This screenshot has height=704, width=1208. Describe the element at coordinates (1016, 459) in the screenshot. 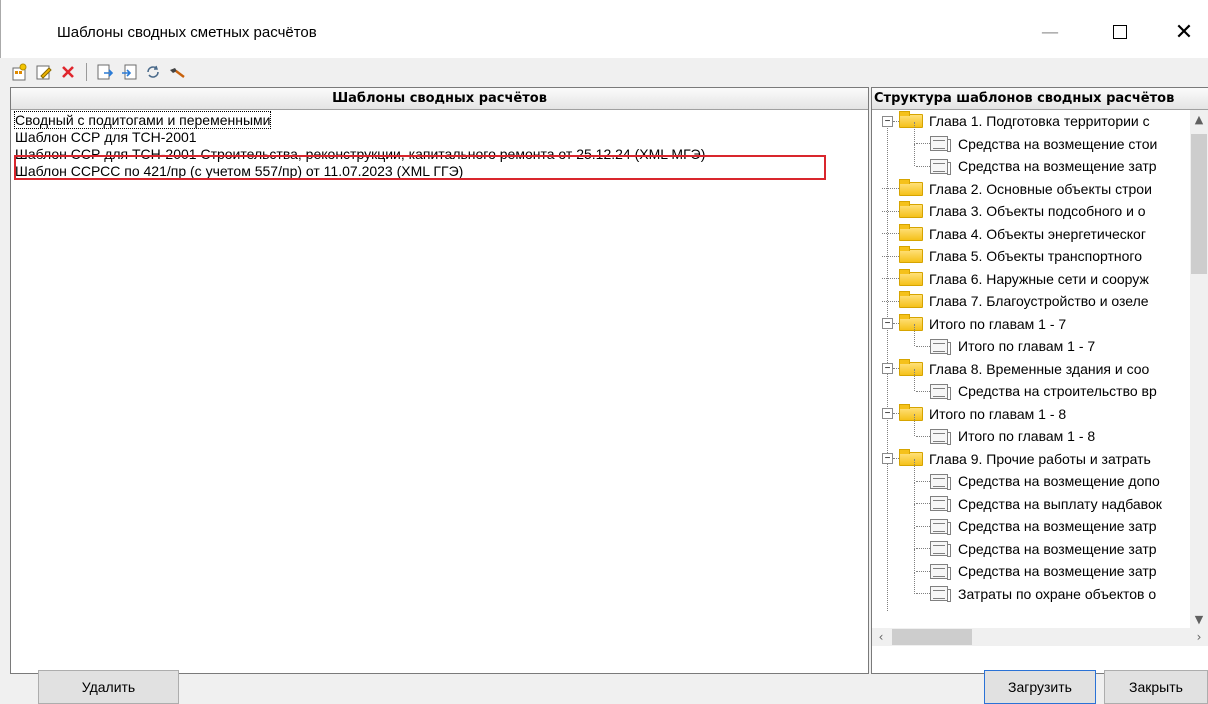

I see `tree-row: − Глава 9. Прочие работы и затрать` at that location.